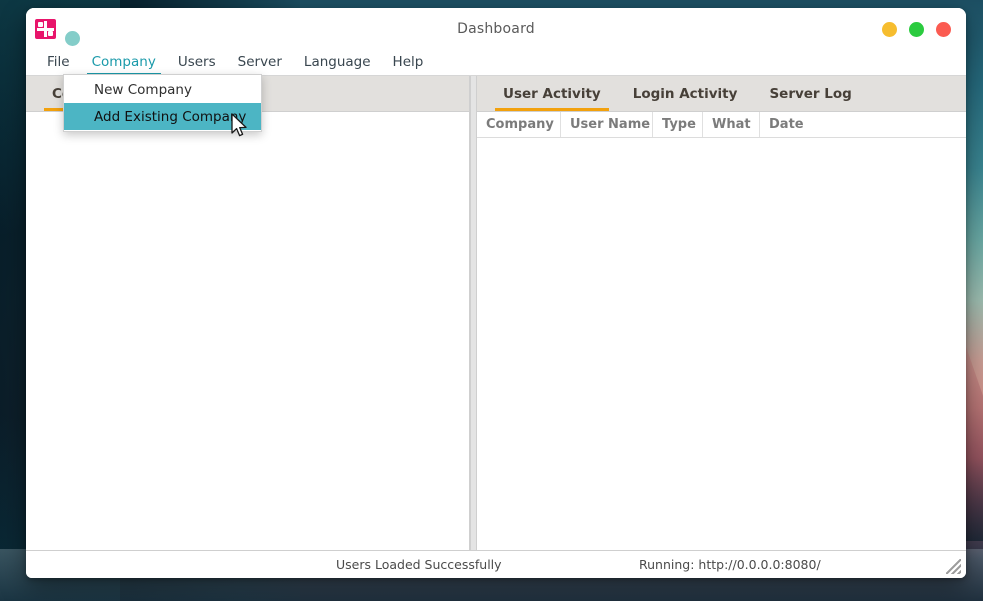 Image resolution: width=983 pixels, height=601 pixels. What do you see at coordinates (162, 89) in the screenshot?
I see `menu-item-new-company: New Company` at bounding box center [162, 89].